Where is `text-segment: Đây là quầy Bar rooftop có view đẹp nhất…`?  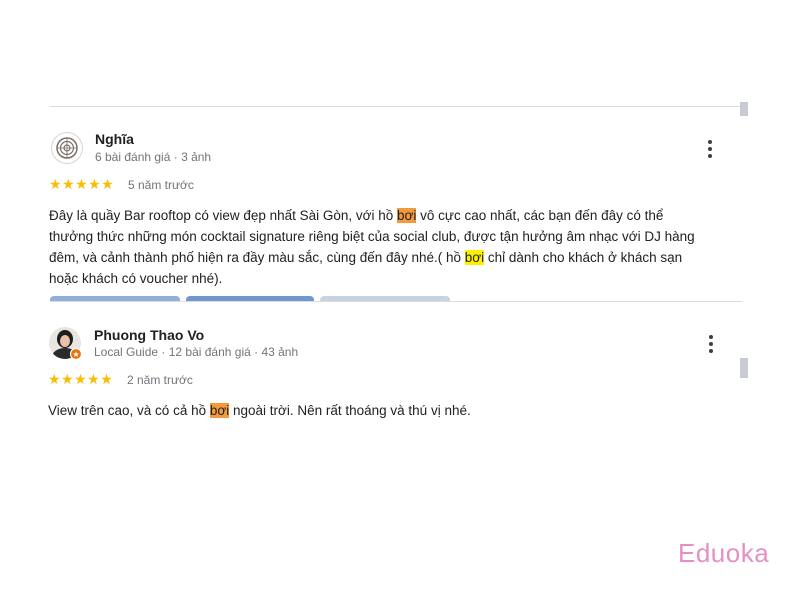
text-segment: Đây là quầy Bar rooftop có view đẹp nhất… is located at coordinates (223, 215).